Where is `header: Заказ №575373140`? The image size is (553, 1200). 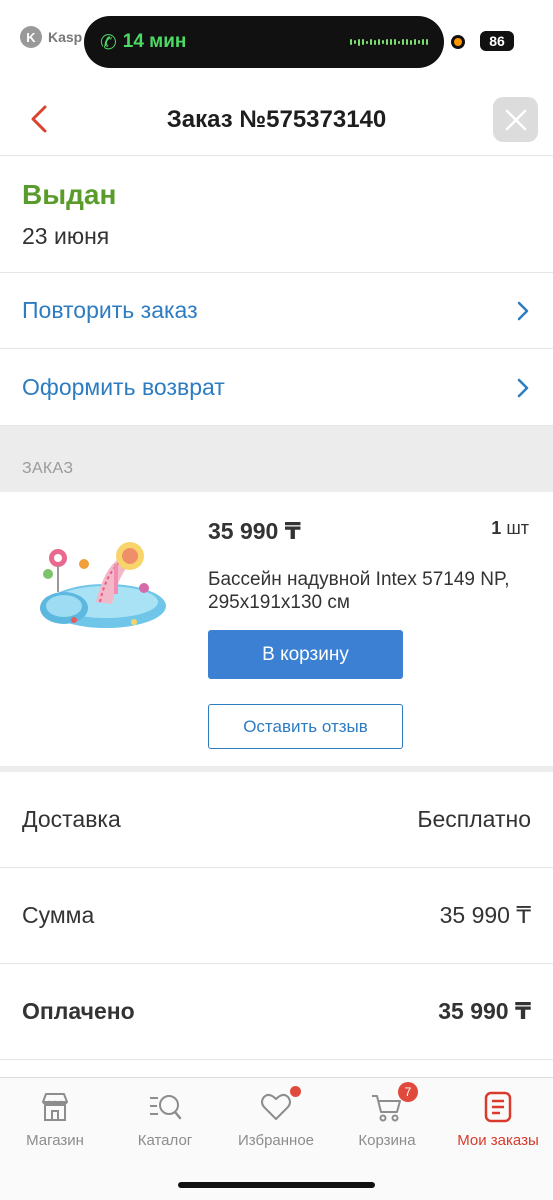
header: Заказ №575373140 is located at coordinates (276, 120).